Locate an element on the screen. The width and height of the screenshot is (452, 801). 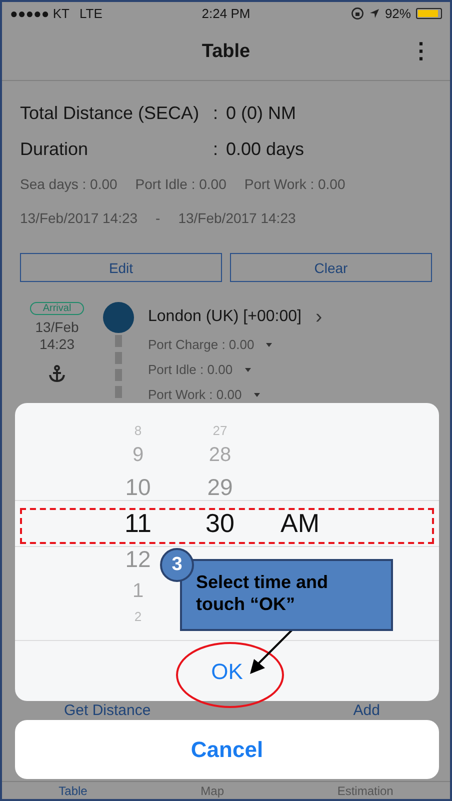
ok-button: OK is located at coordinates (227, 672).